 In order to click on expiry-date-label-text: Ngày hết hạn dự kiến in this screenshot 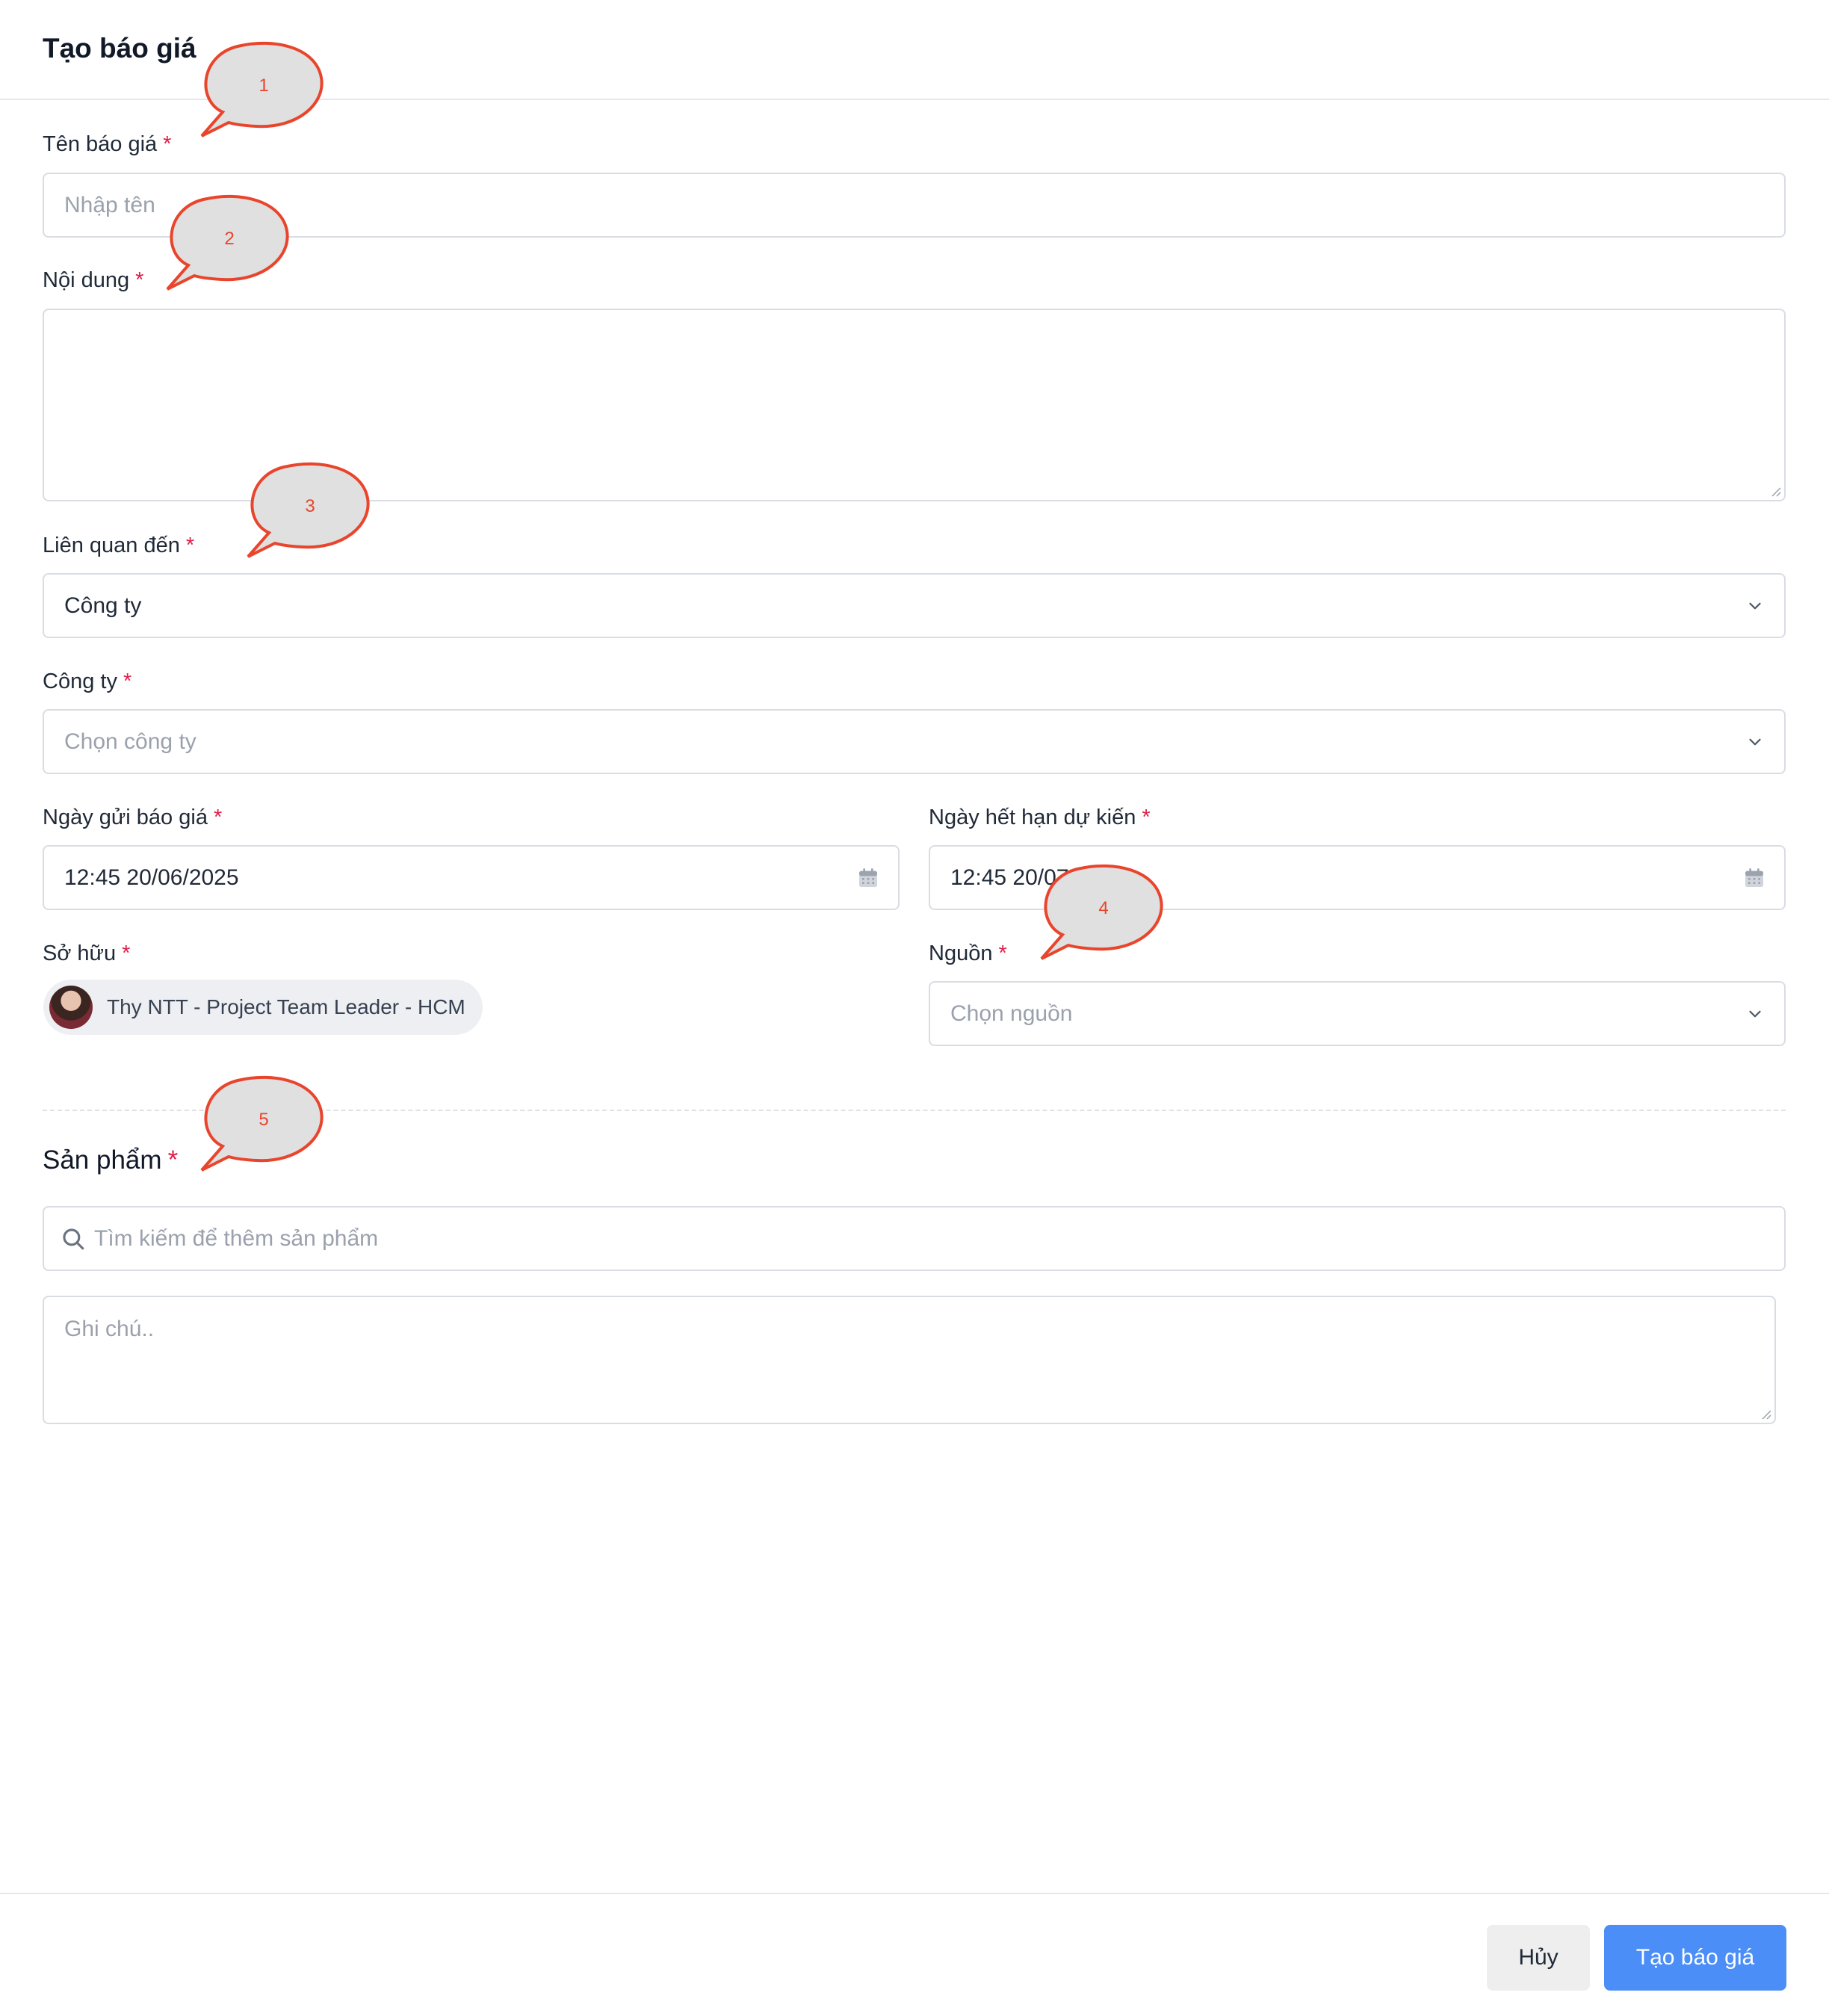, I will do `click(1032, 817)`.